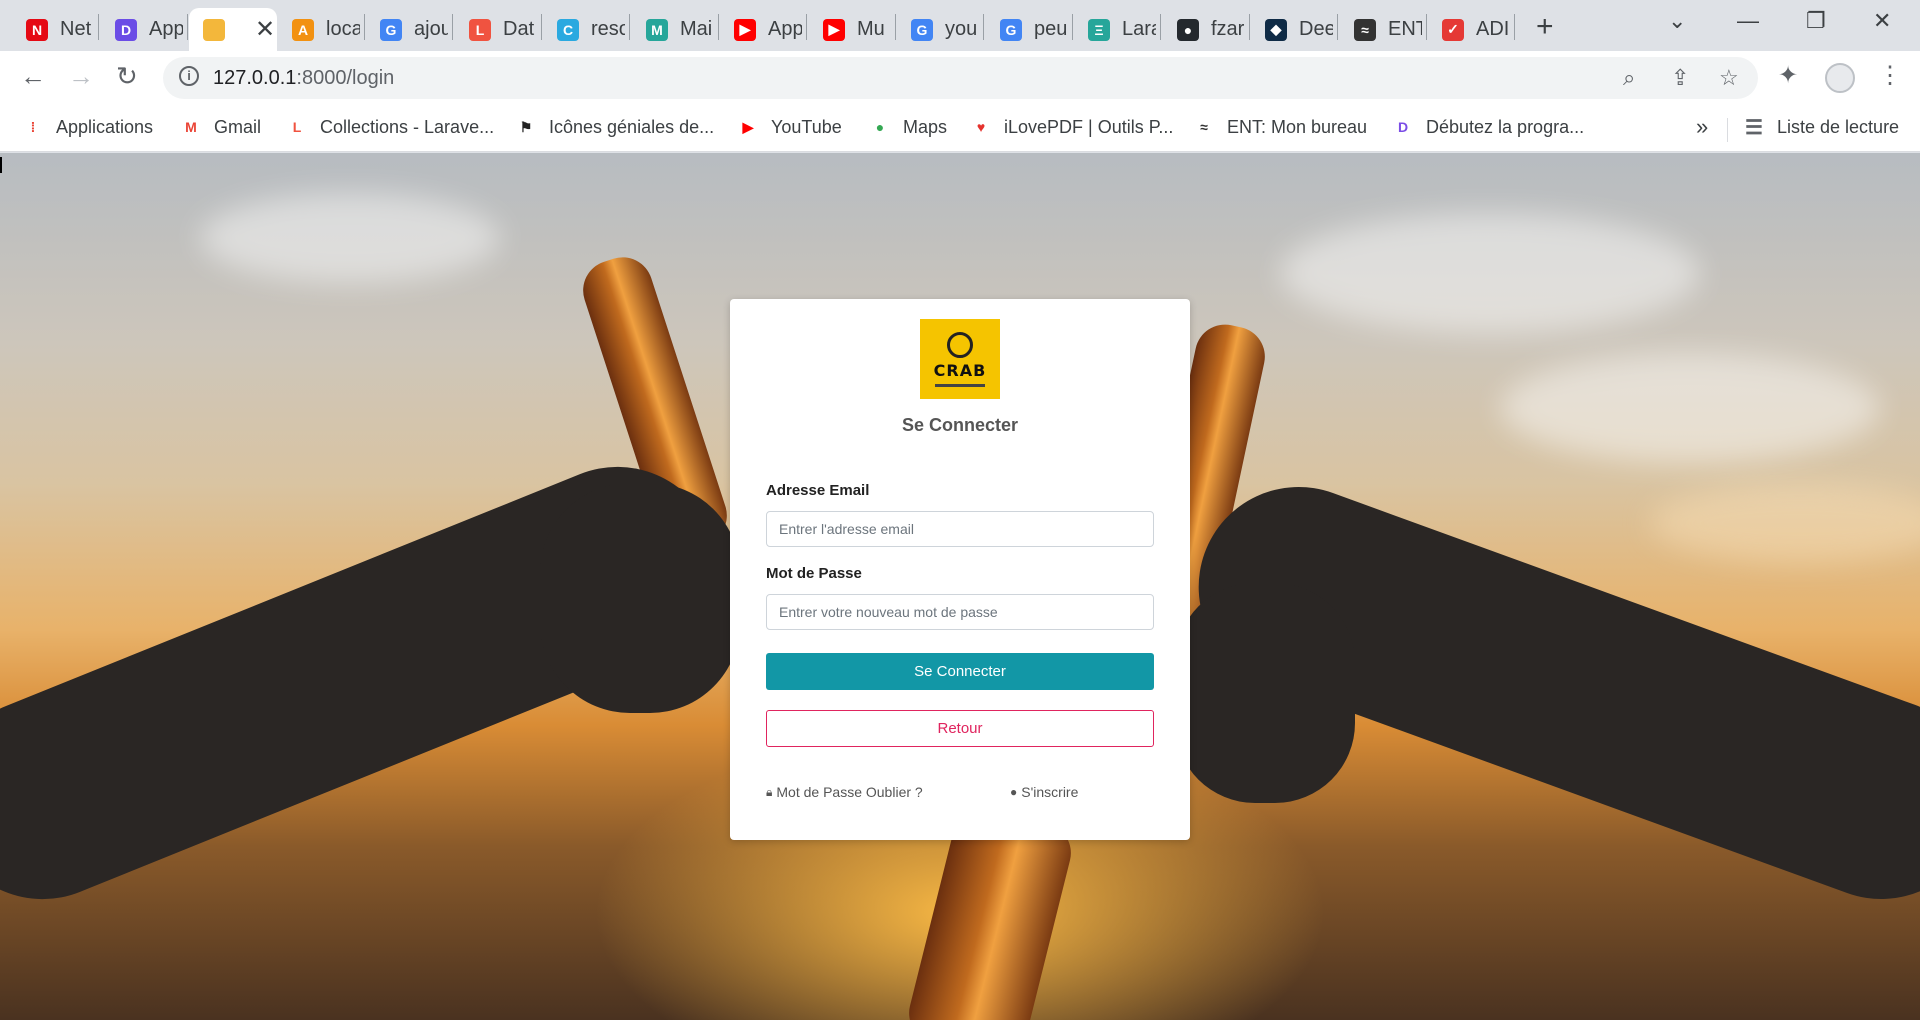 Image resolution: width=1920 pixels, height=1020 pixels. I want to click on tab: Creso, so click(586, 29).